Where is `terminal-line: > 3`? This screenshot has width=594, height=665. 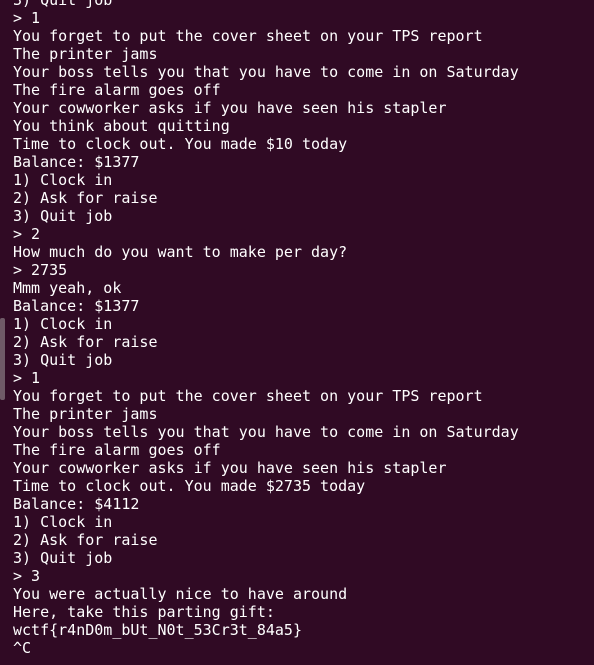 terminal-line: > 3 is located at coordinates (27, 576).